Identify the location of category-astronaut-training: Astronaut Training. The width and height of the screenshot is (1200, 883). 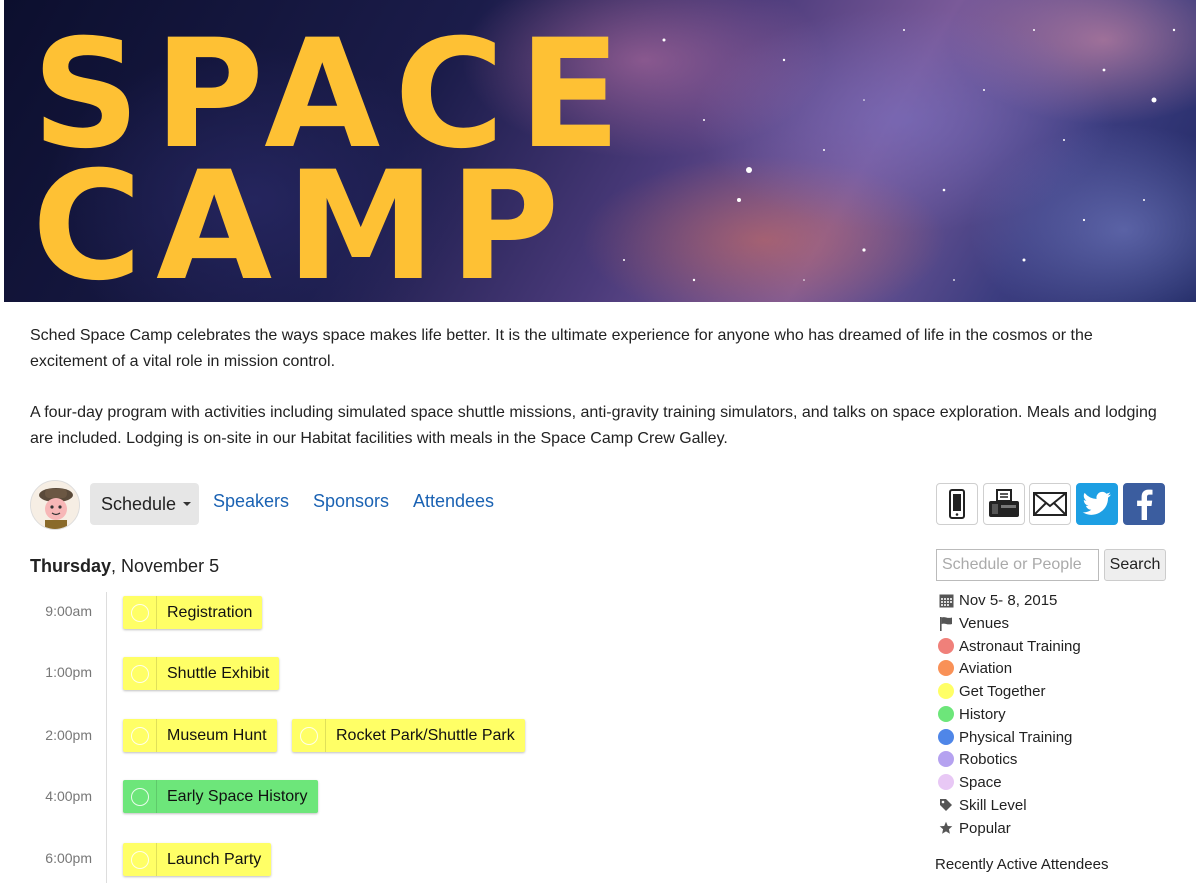
(1009, 646).